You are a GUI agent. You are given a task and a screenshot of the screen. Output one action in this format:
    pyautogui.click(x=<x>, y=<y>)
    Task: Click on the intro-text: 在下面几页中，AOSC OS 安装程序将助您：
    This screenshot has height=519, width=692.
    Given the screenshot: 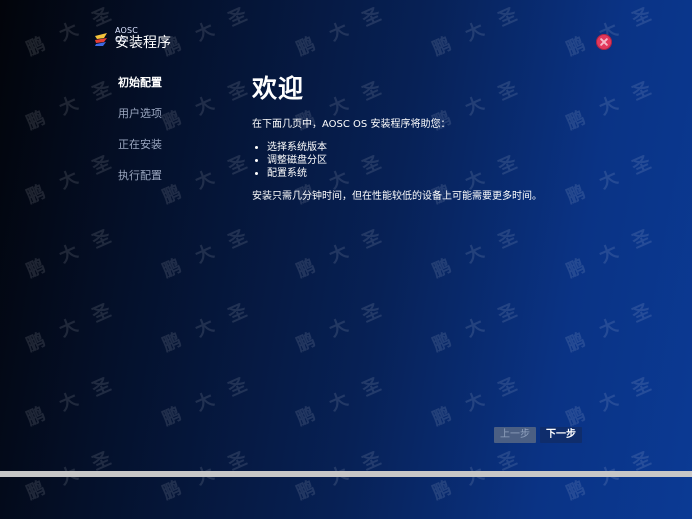 What is the action you would take?
    pyautogui.click(x=351, y=124)
    